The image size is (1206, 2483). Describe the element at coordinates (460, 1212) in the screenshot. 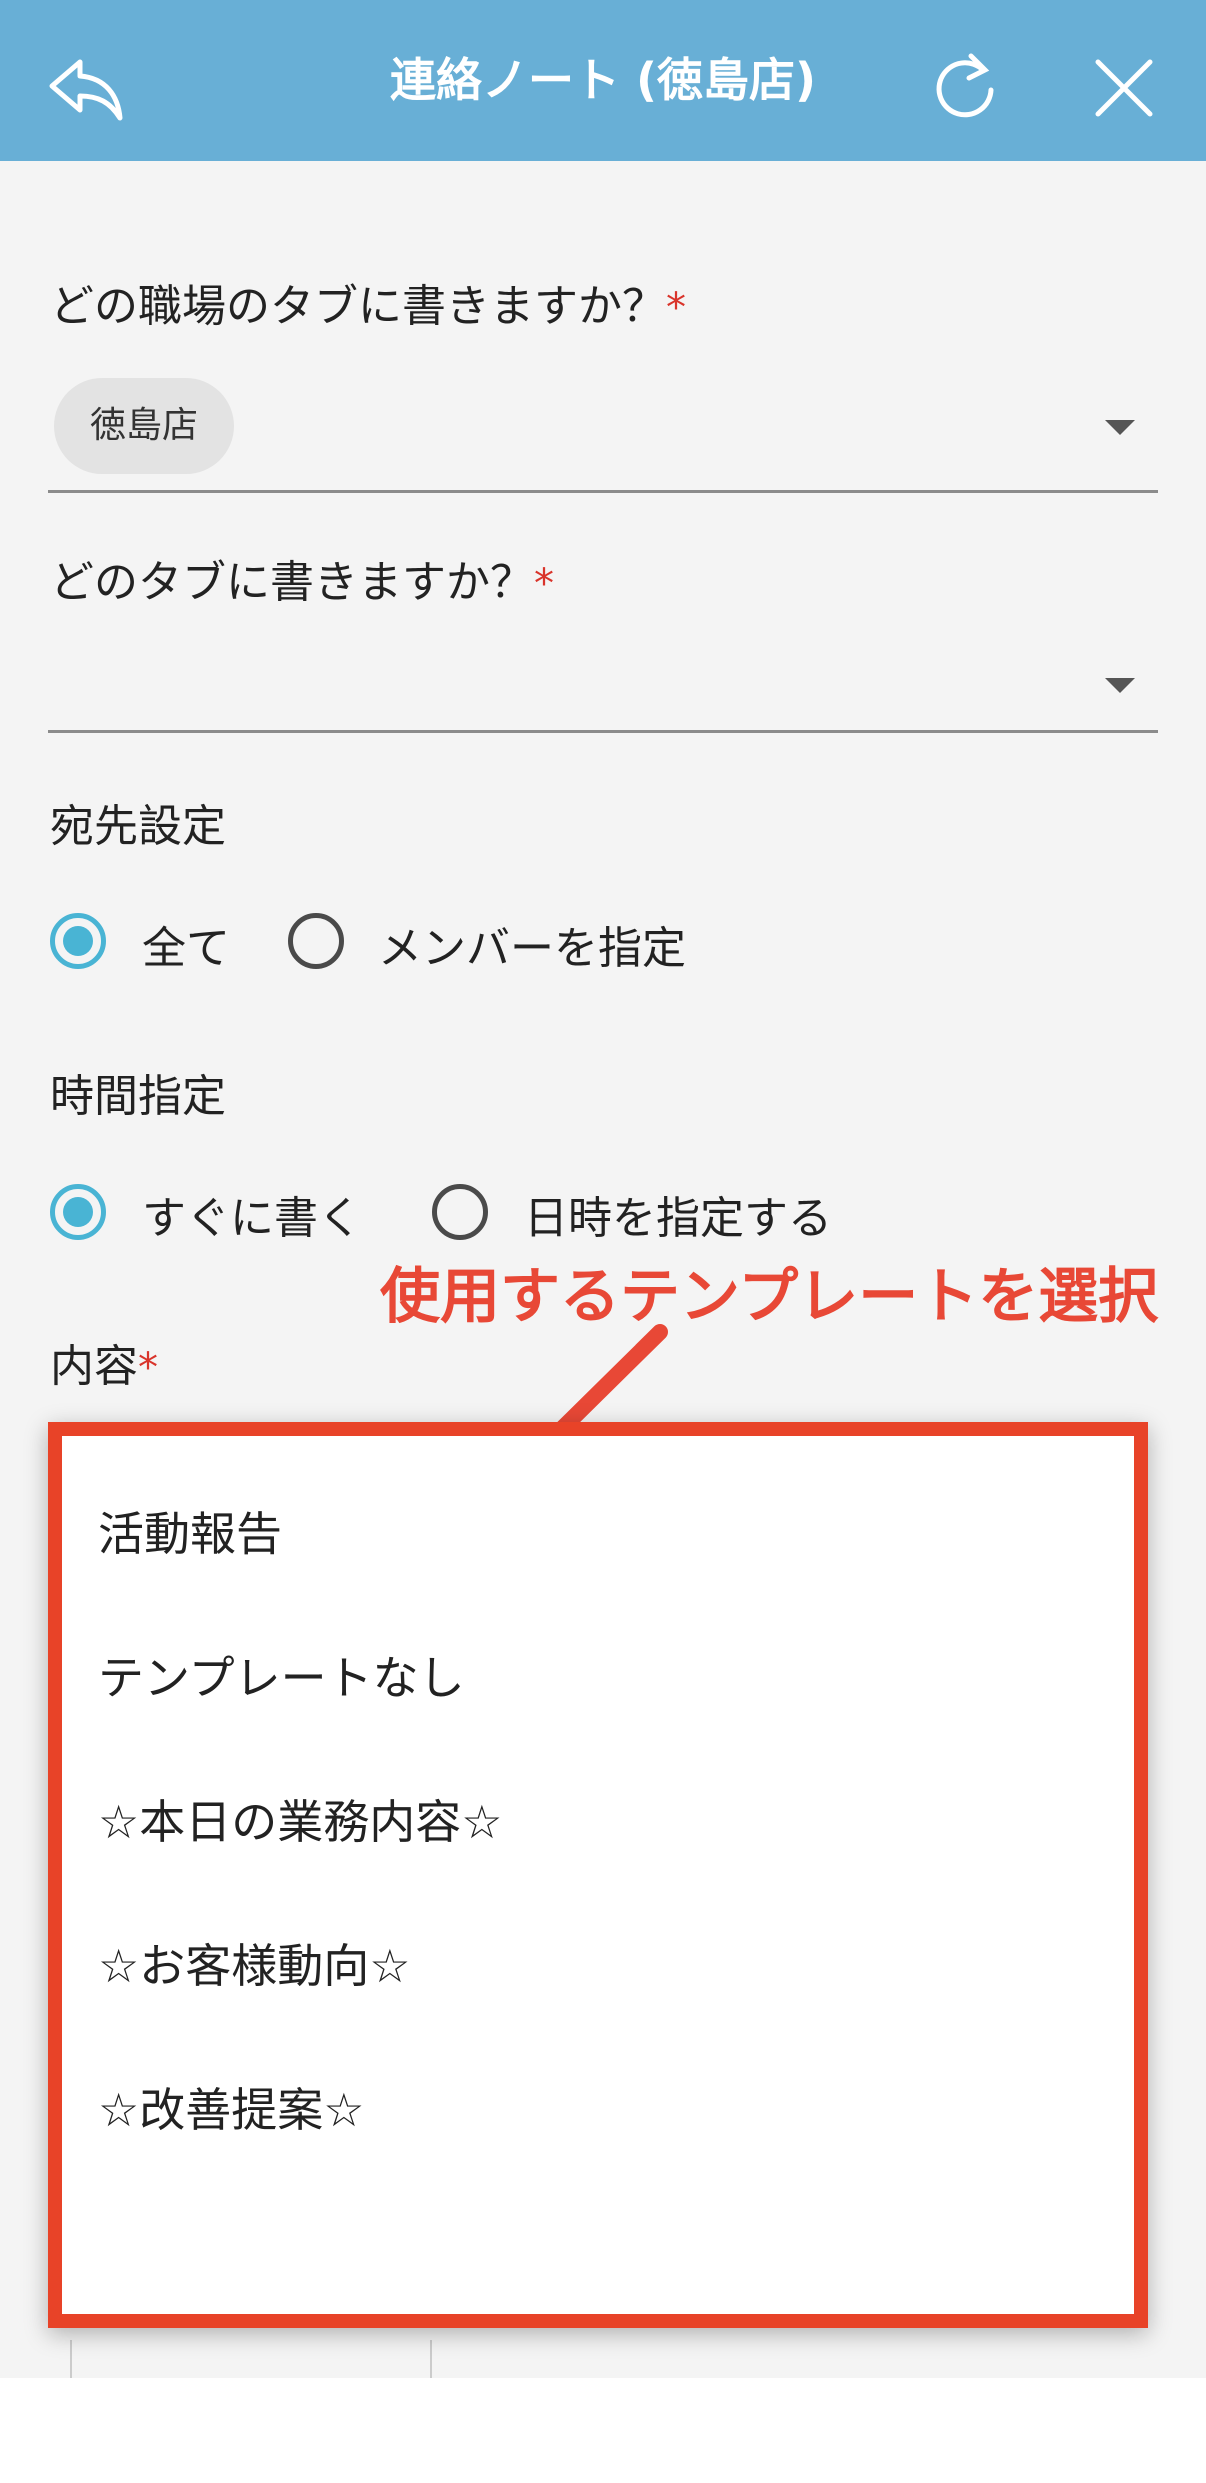

I see `radio-specify-datetime` at that location.